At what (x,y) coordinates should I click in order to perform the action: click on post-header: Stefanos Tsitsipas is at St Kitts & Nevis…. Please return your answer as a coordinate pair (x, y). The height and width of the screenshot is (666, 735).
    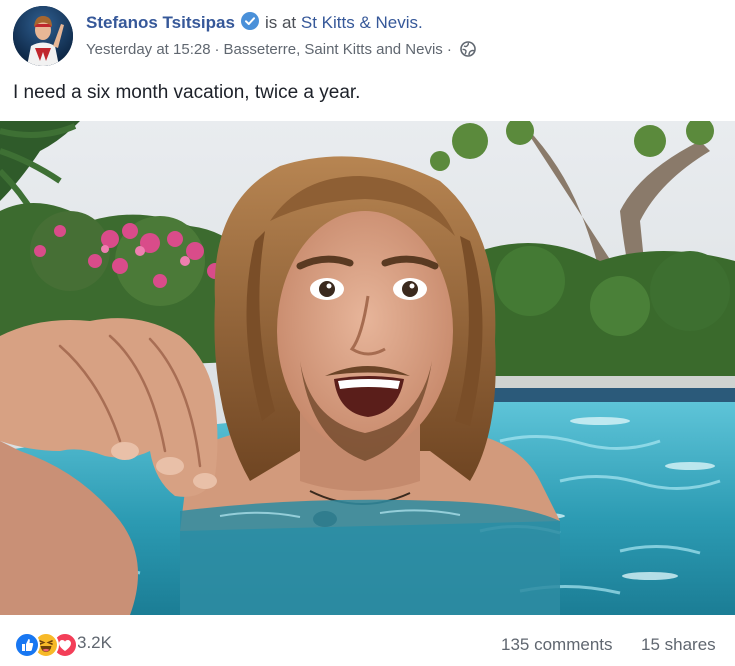
    Looking at the image, I should click on (367, 35).